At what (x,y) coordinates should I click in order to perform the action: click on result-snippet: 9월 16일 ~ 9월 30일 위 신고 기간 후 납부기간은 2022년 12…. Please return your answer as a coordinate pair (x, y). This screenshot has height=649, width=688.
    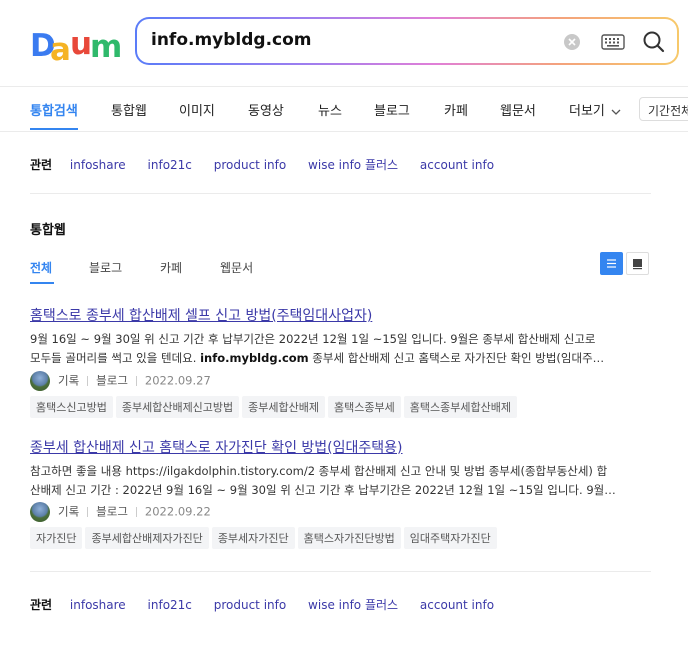
    Looking at the image, I should click on (340, 349).